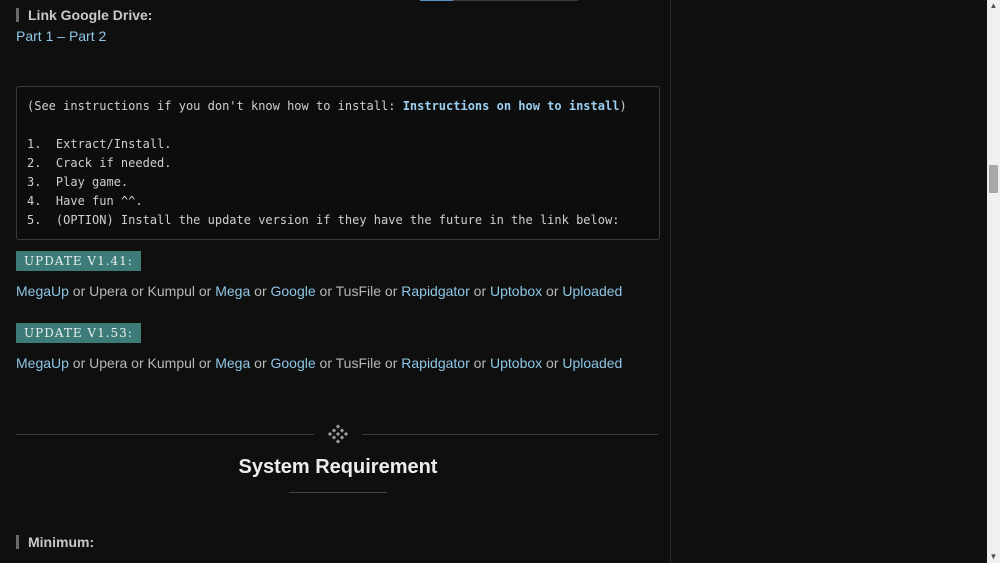  What do you see at coordinates (993, 6) in the screenshot?
I see `scroll-up-arrow-icon: ▲` at bounding box center [993, 6].